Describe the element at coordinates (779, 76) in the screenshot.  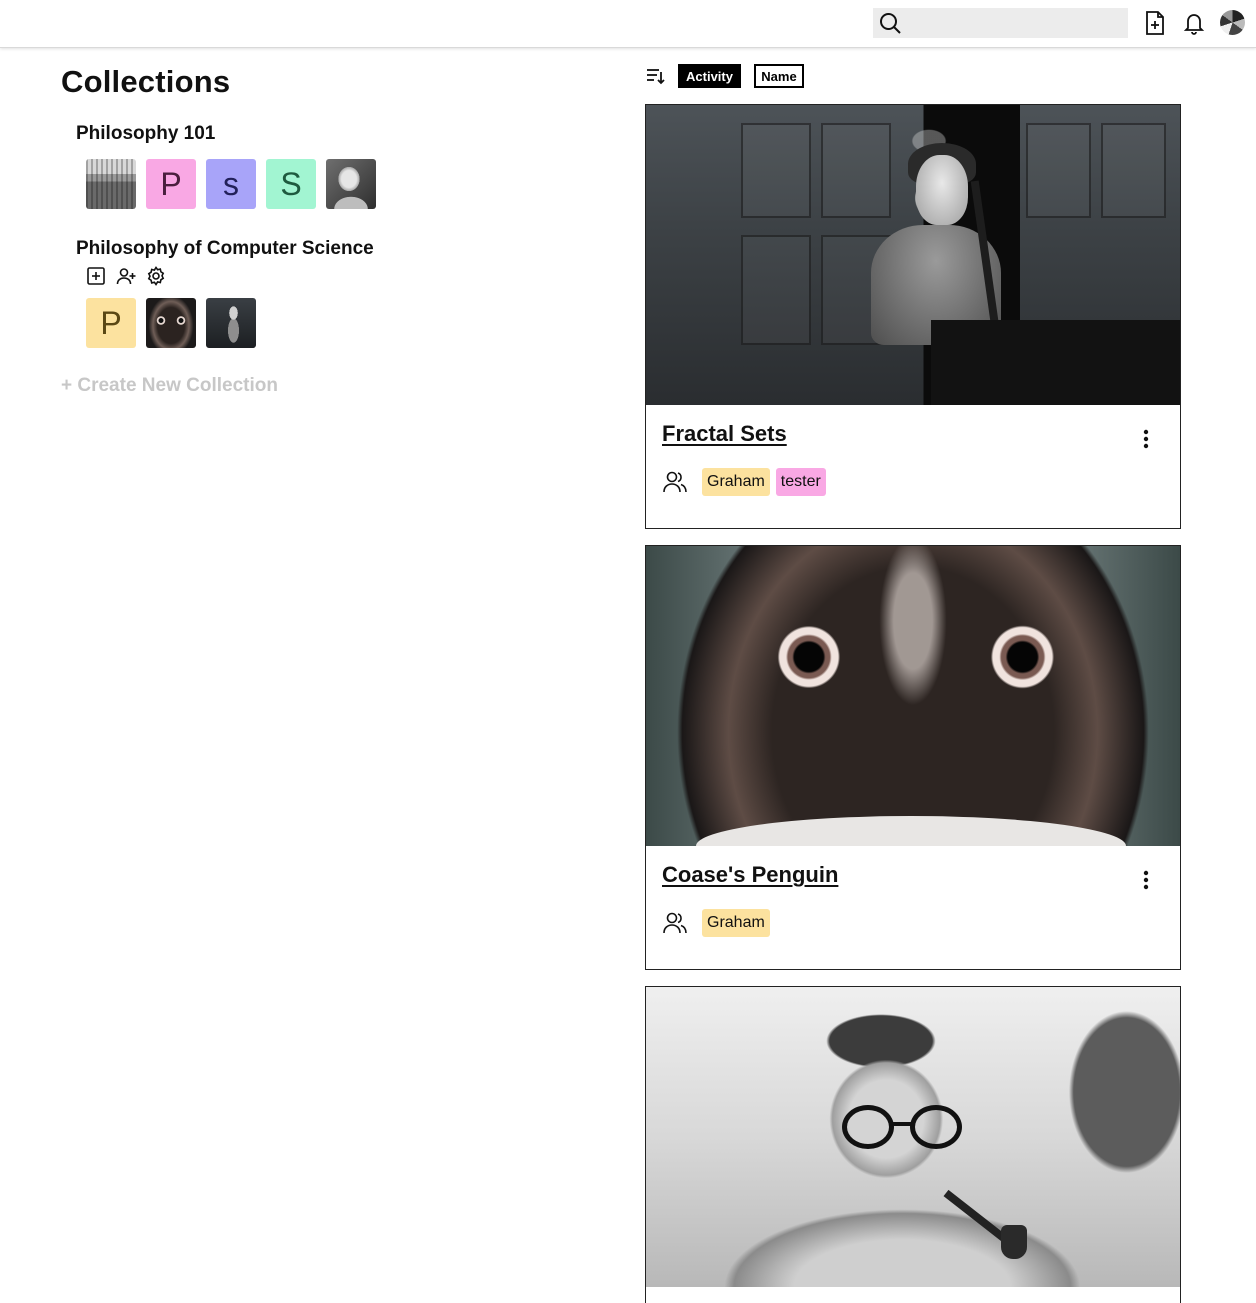
I see `sort-name-button: Name` at that location.